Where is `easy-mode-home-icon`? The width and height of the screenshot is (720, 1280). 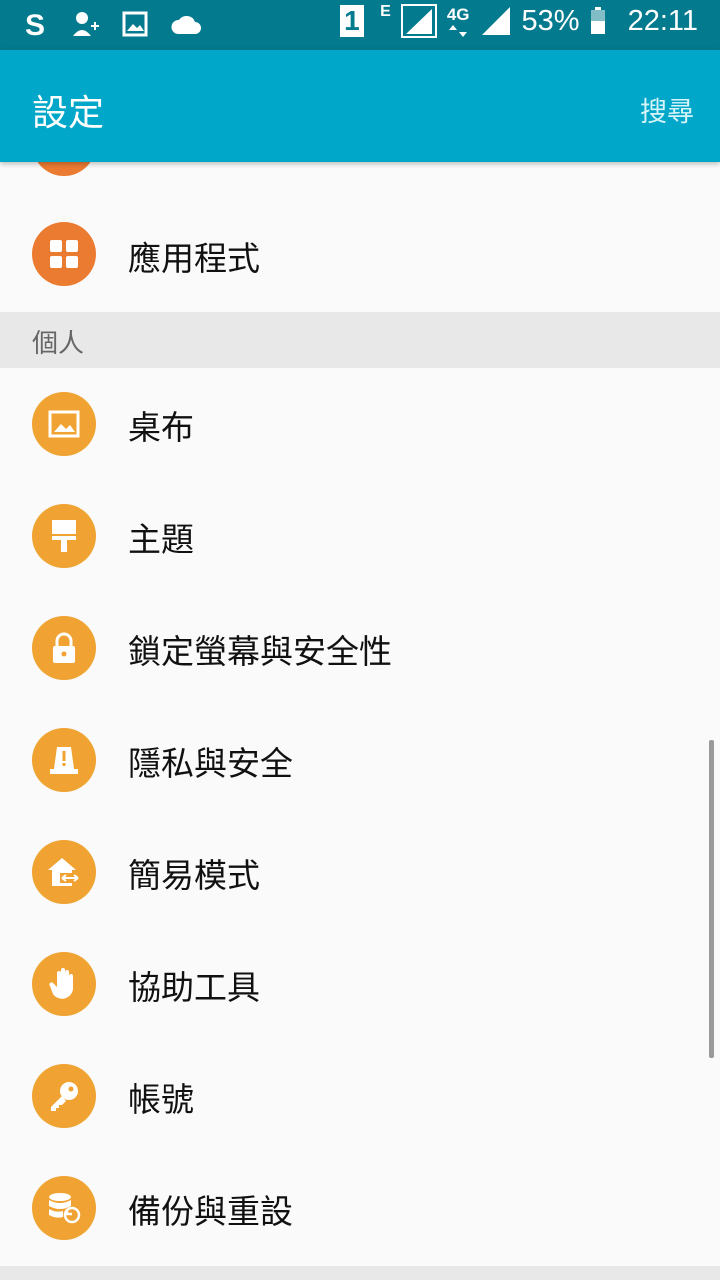
easy-mode-home-icon is located at coordinates (64, 872).